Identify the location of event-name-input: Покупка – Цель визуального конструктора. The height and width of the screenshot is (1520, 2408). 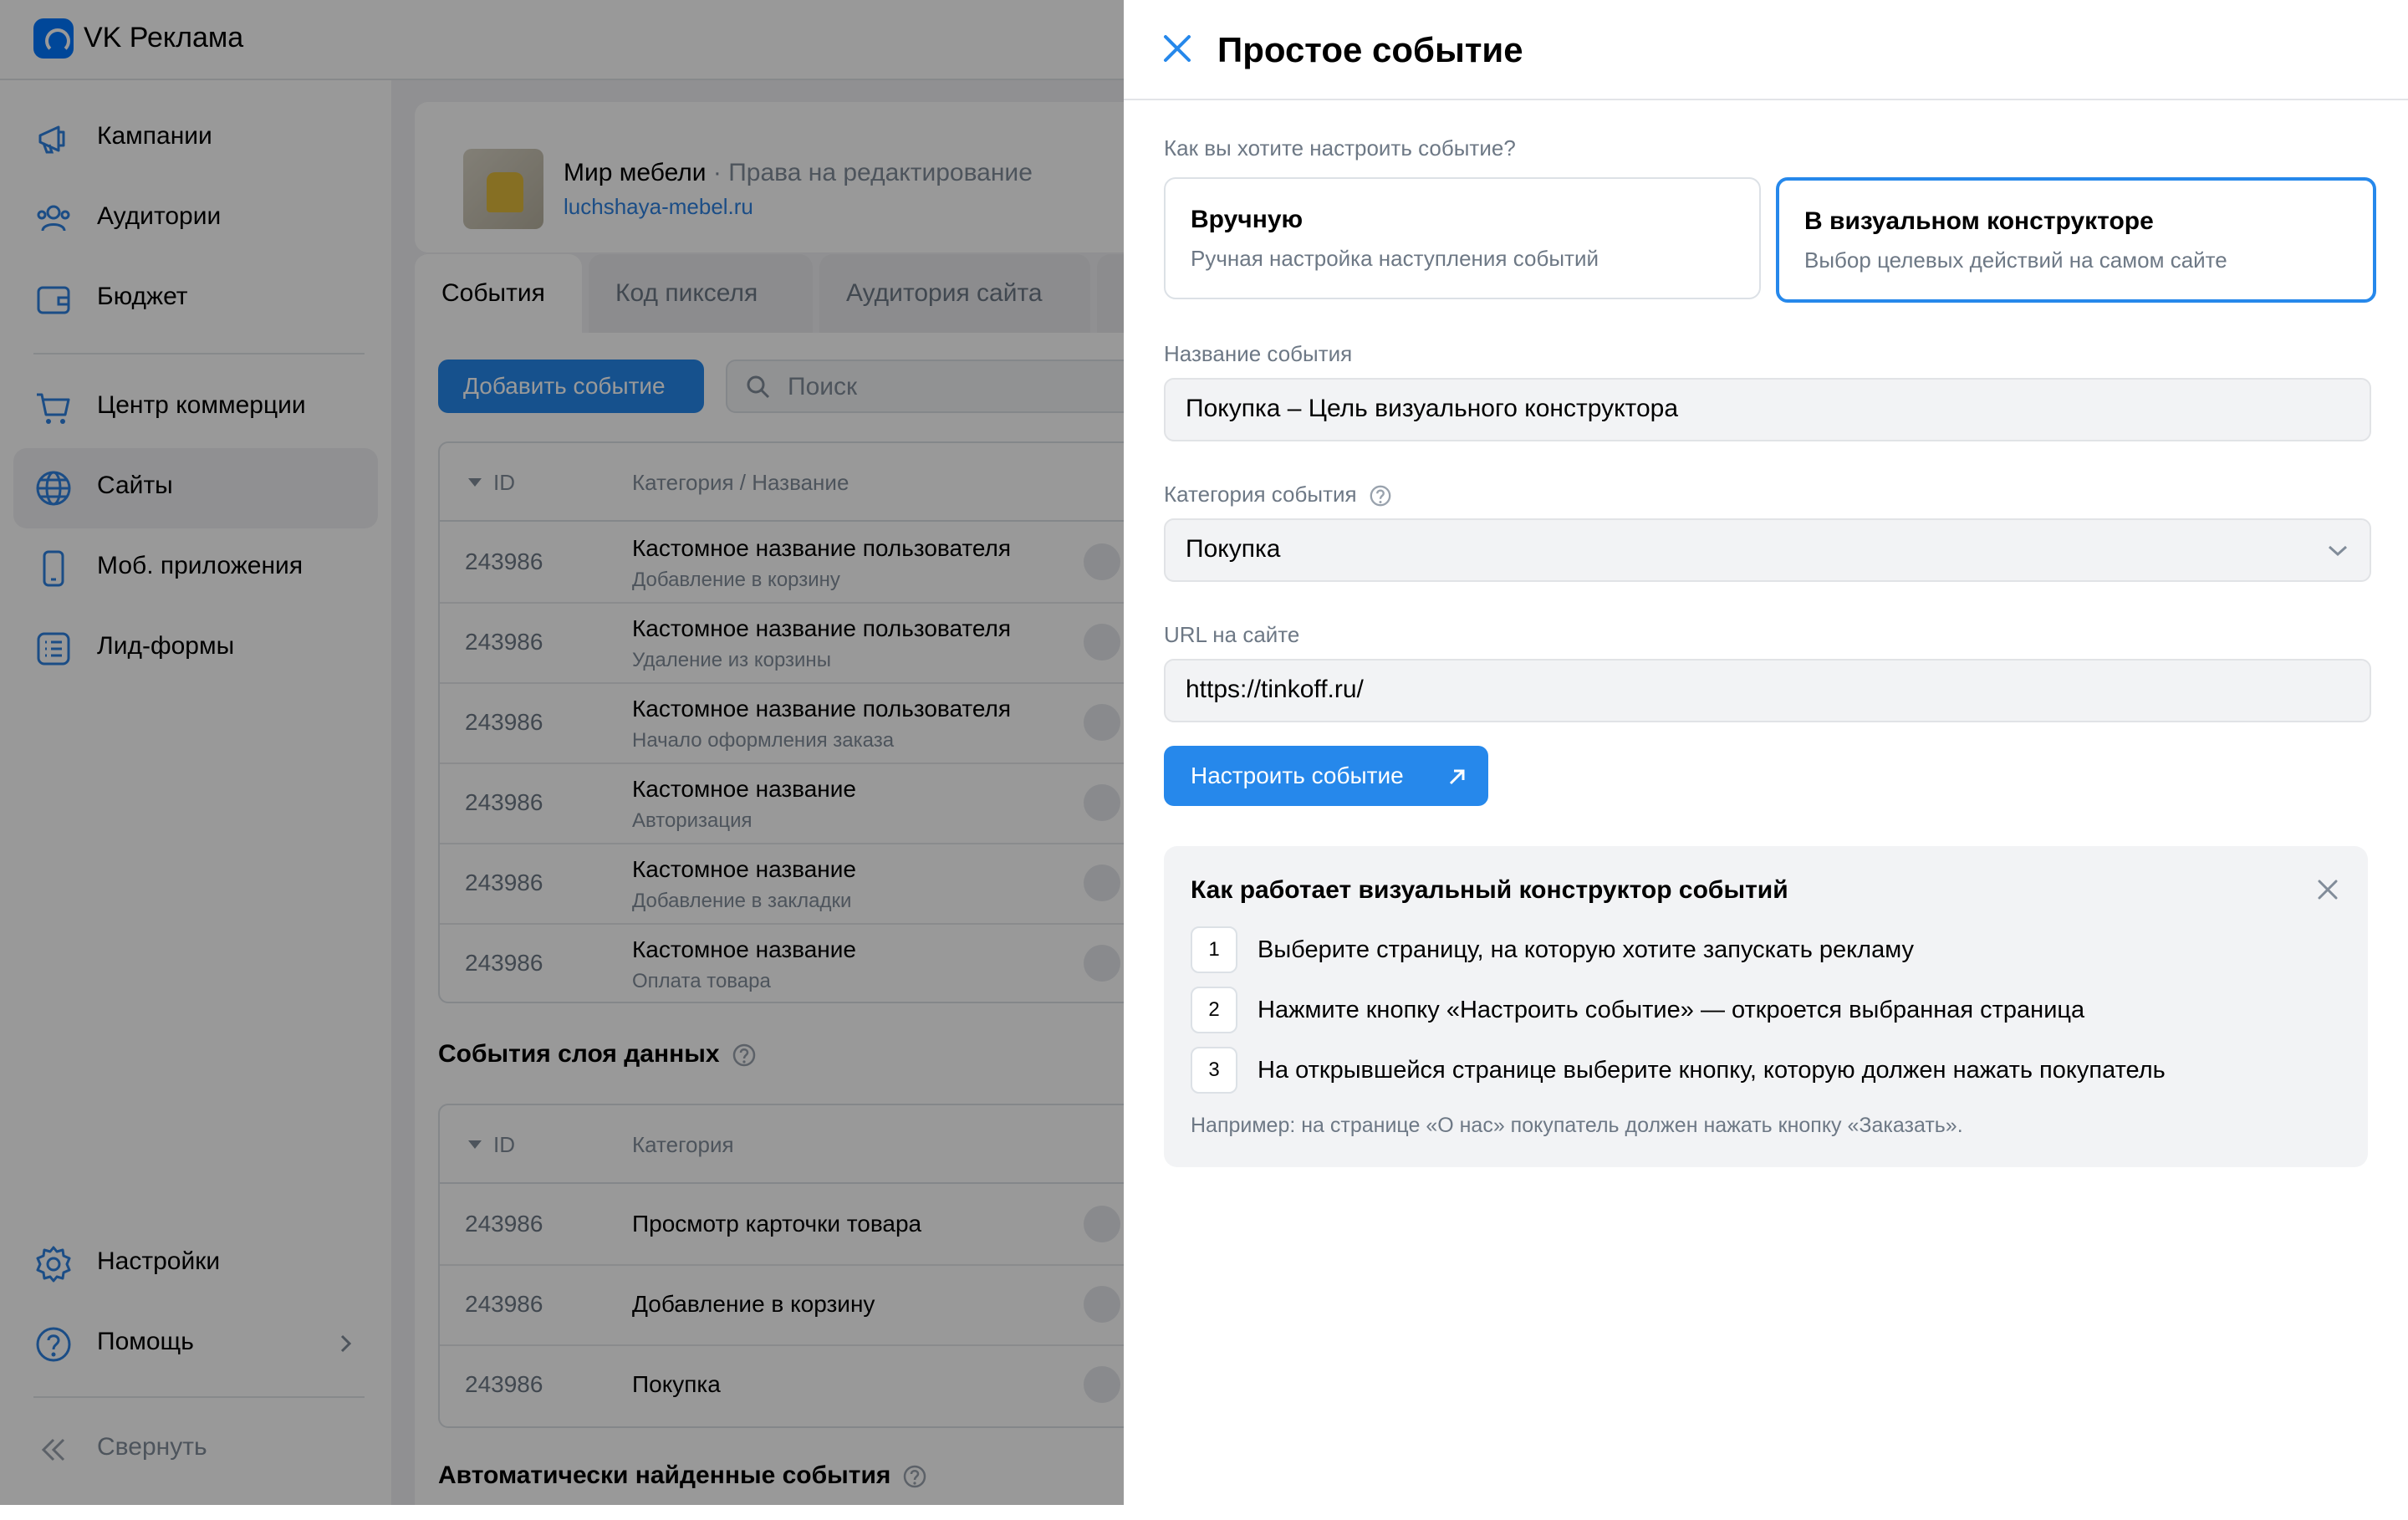
(1767, 409).